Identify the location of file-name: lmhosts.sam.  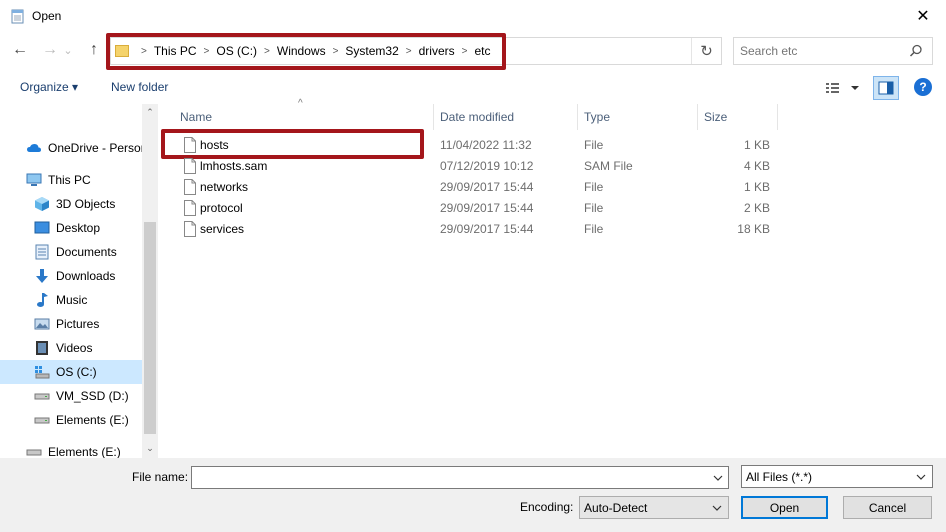
(234, 166).